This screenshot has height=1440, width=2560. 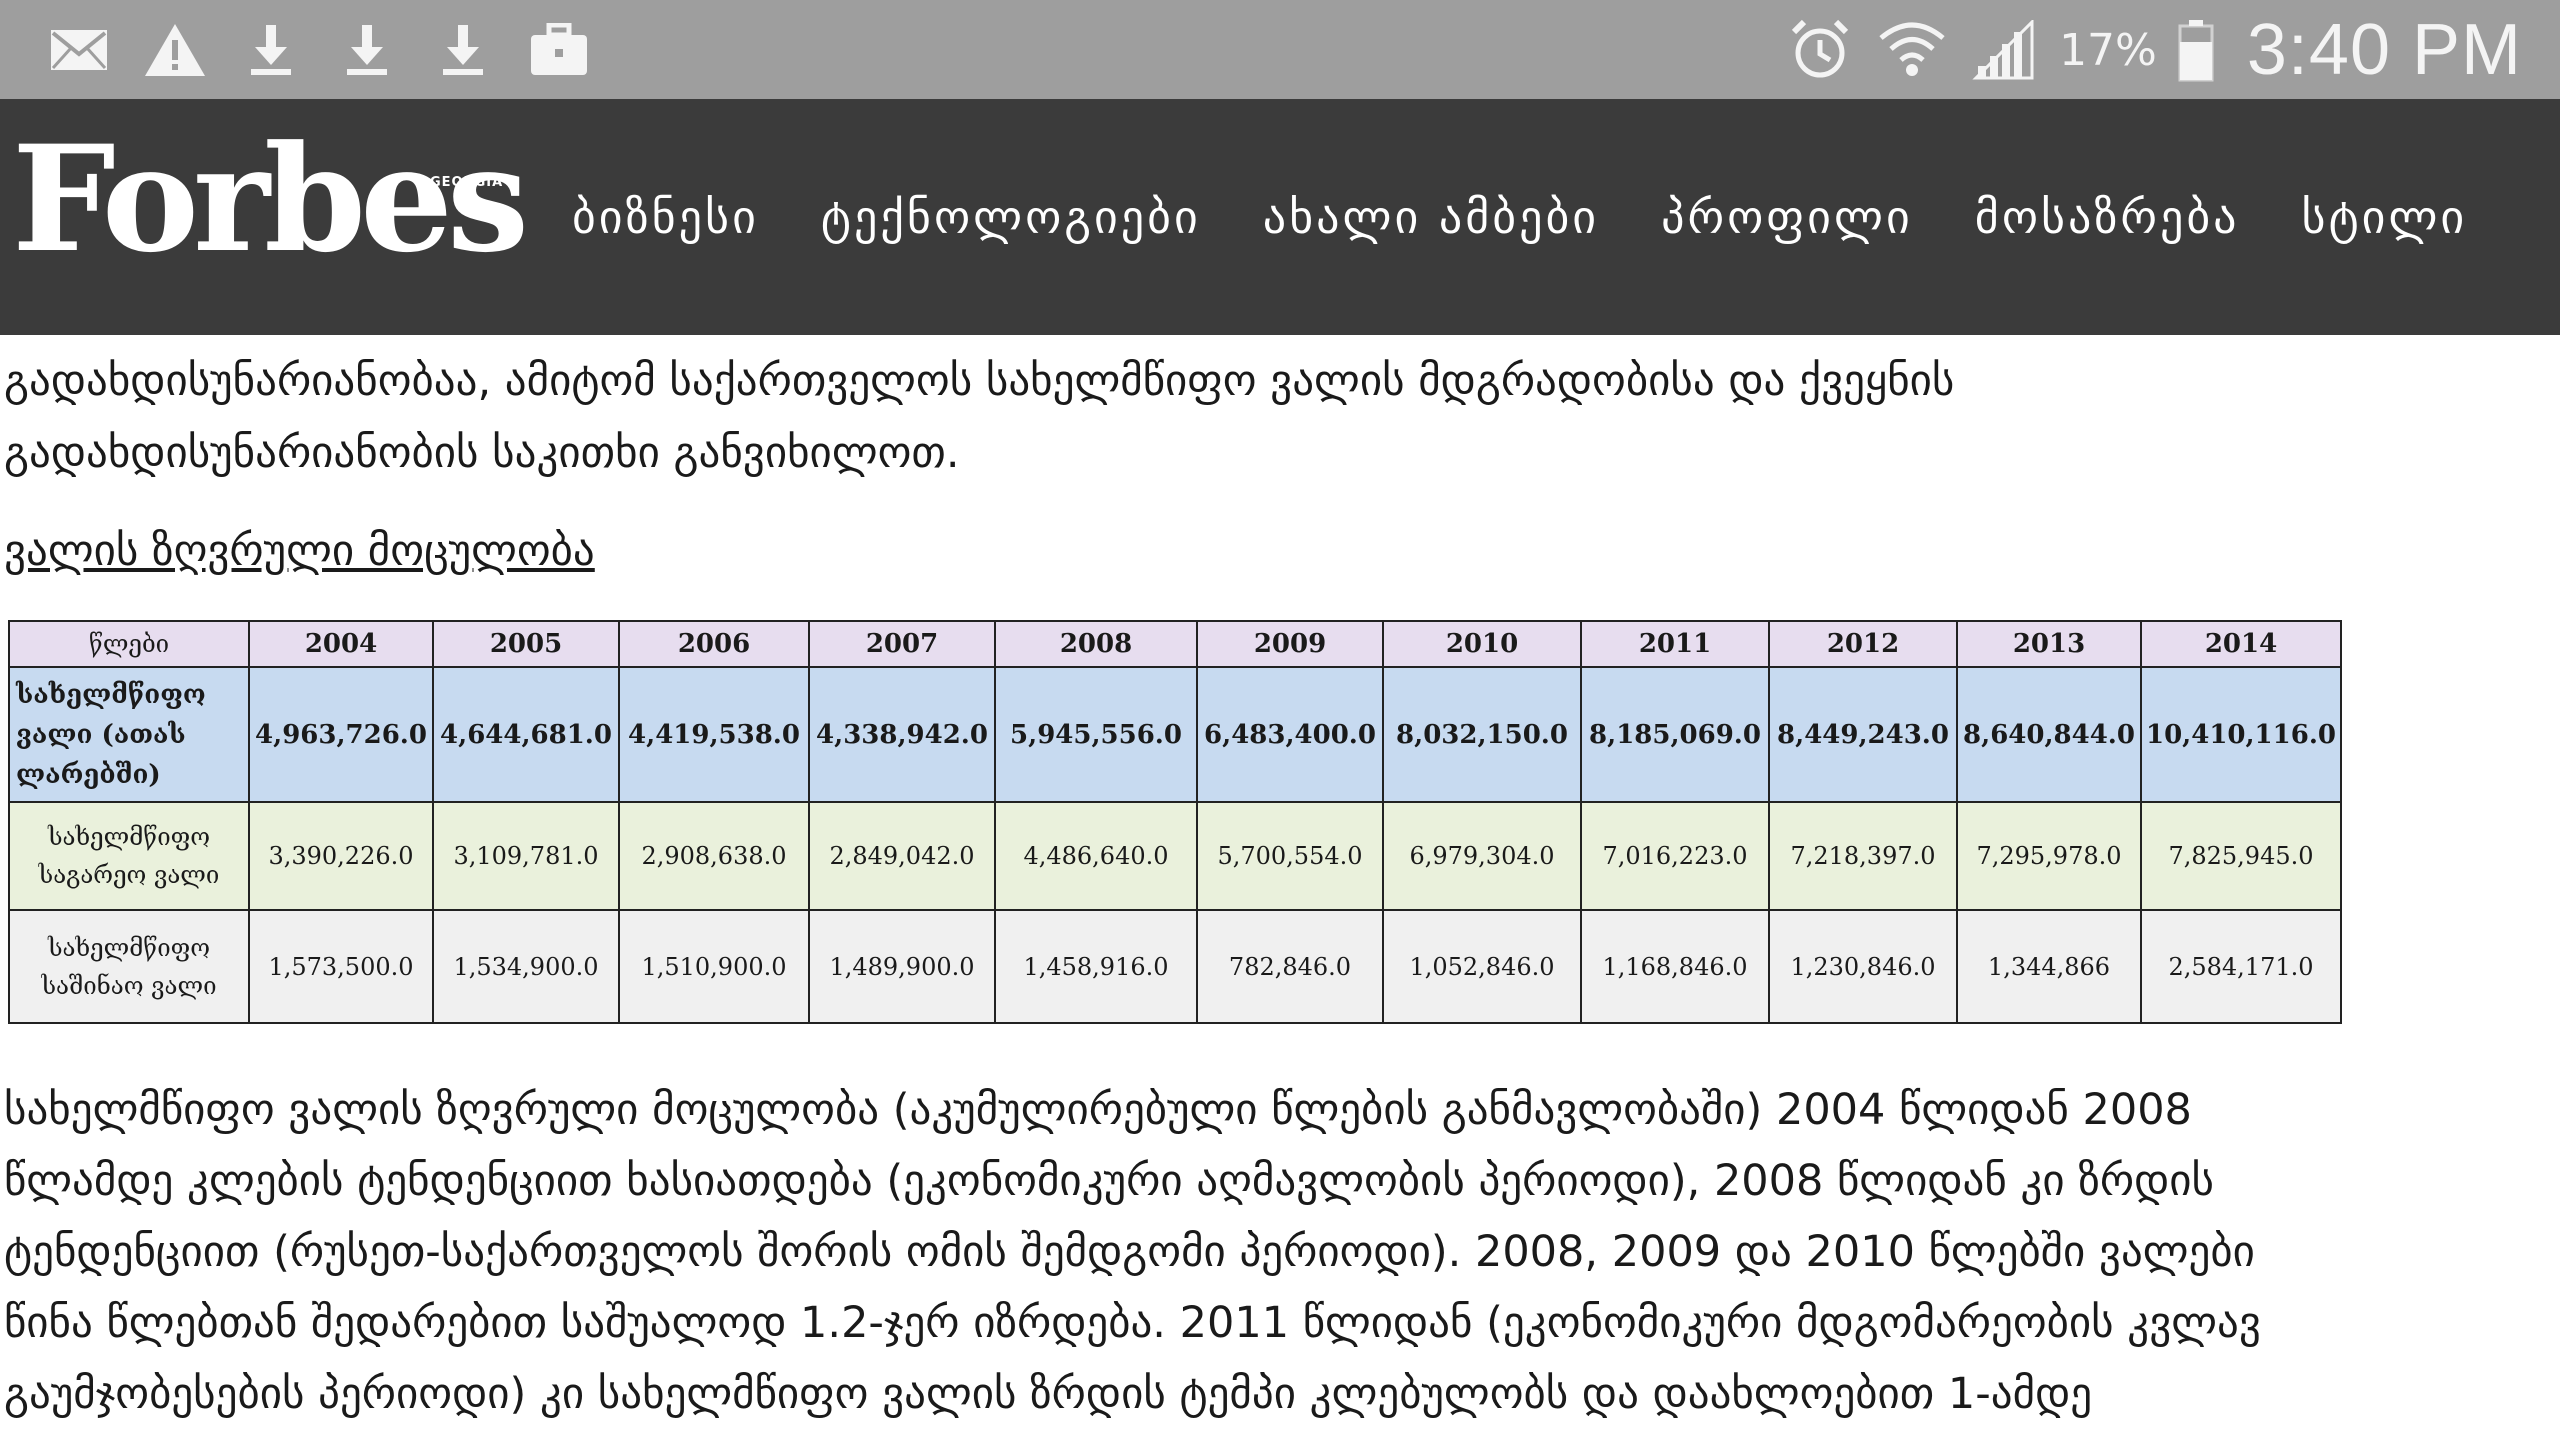 What do you see at coordinates (1787, 217) in the screenshot?
I see `nav-item-profile: პროფილი` at bounding box center [1787, 217].